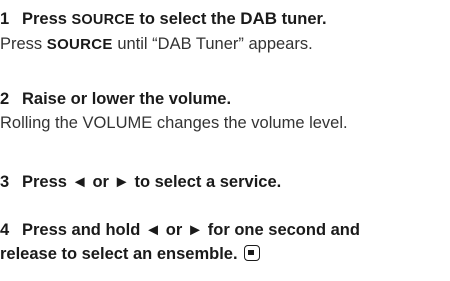 The height and width of the screenshot is (281, 450). Describe the element at coordinates (5, 99) in the screenshot. I see `step-2-number: 2` at that location.